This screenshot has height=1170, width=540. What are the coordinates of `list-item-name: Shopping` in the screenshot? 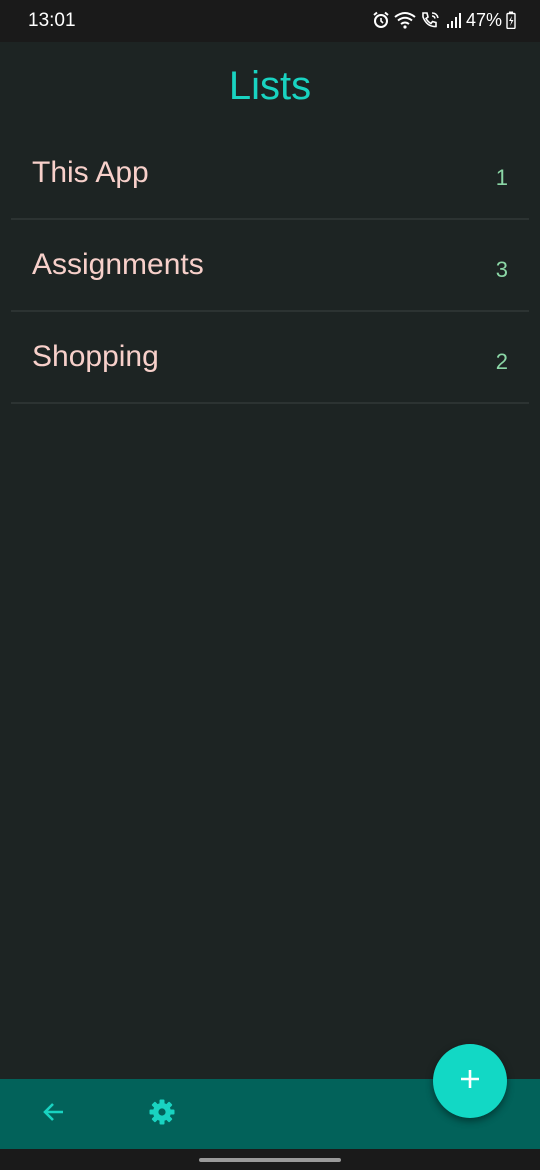 It's located at (95, 356).